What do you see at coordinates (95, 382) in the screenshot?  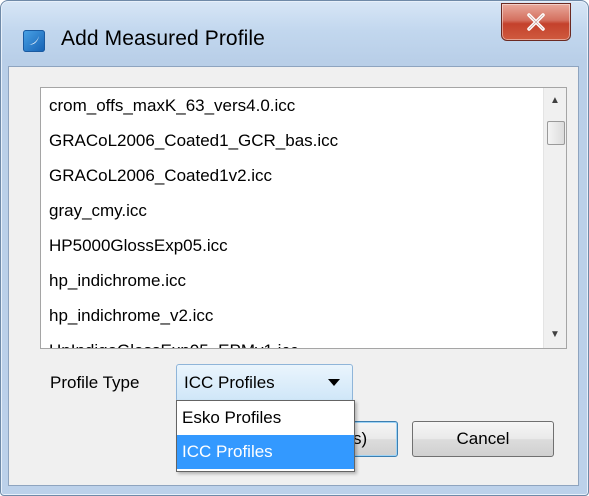 I see `profile-type-label: Profile Type` at bounding box center [95, 382].